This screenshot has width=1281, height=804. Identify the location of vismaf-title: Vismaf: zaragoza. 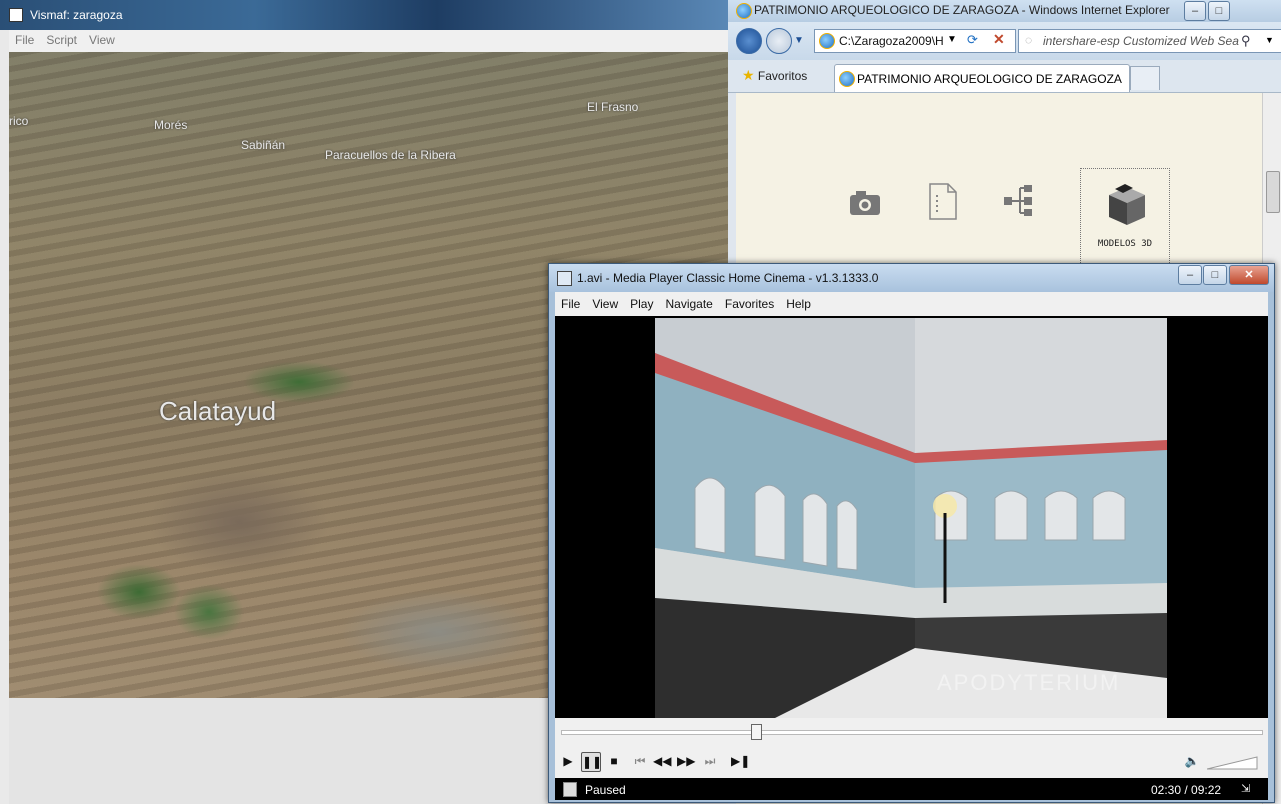
(76, 15).